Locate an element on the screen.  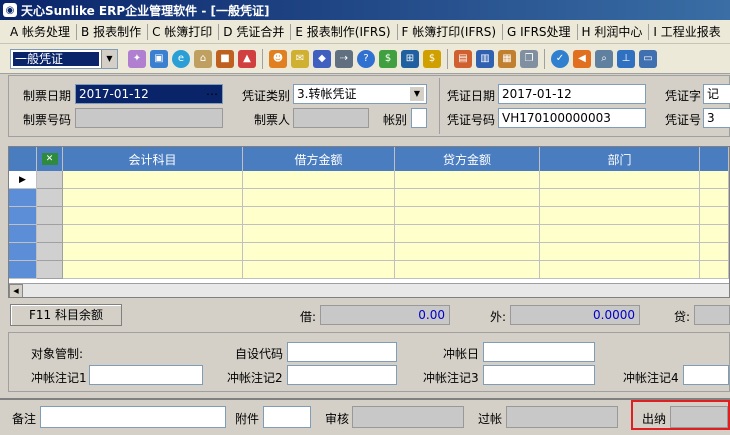
grid-excel-icon: ✕ is located at coordinates (50, 159).